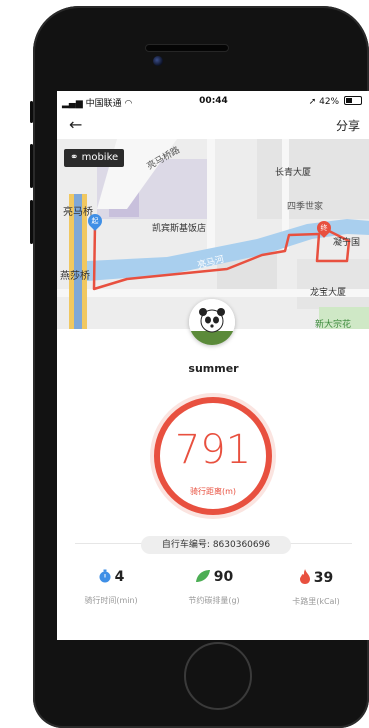 This screenshot has width=369, height=728. Describe the element at coordinates (216, 545) in the screenshot. I see `bike-number-badge: 自行车编号: 8630360696` at that location.